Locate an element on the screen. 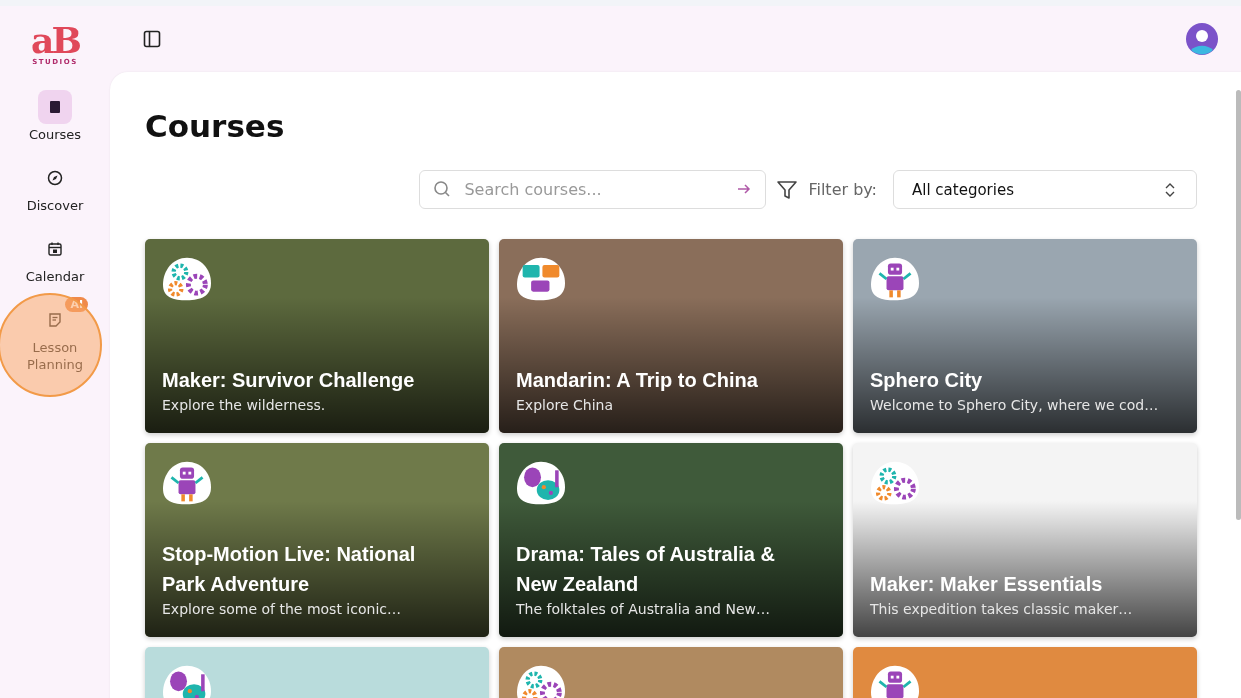  course-title: Mandarin: A Trip to China is located at coordinates (637, 380).